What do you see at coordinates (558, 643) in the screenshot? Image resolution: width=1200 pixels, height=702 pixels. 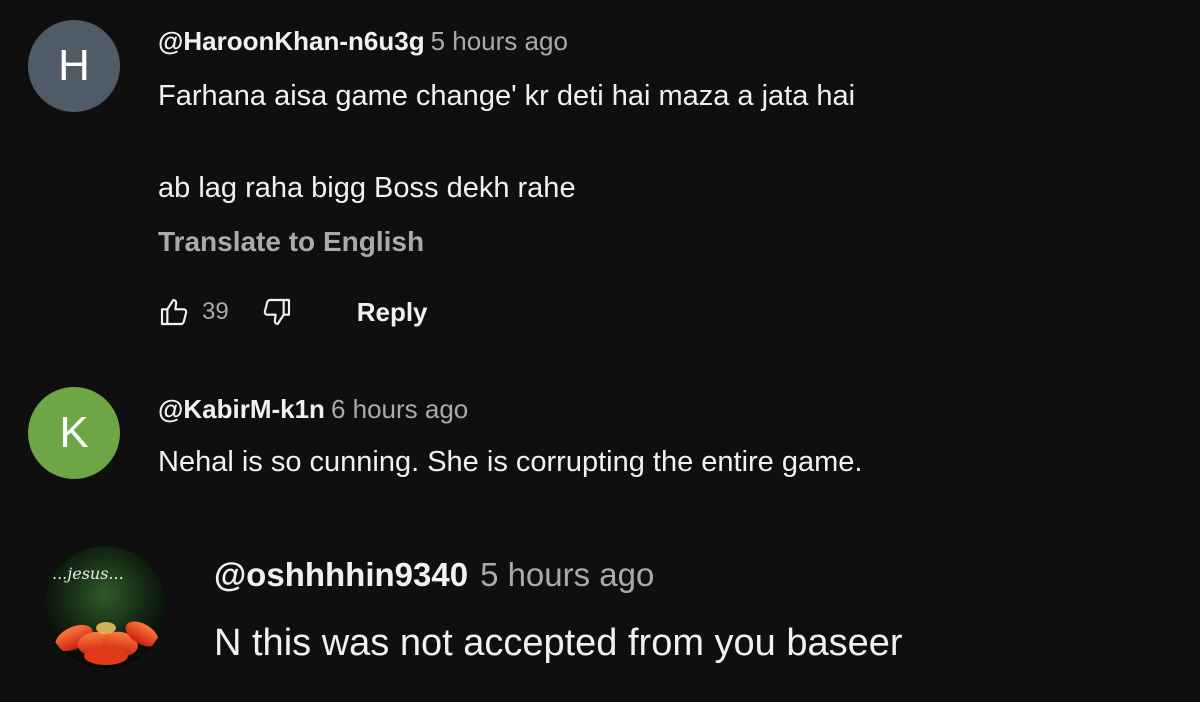 I see `comment-text-line: N this was not accepted from you baseer` at bounding box center [558, 643].